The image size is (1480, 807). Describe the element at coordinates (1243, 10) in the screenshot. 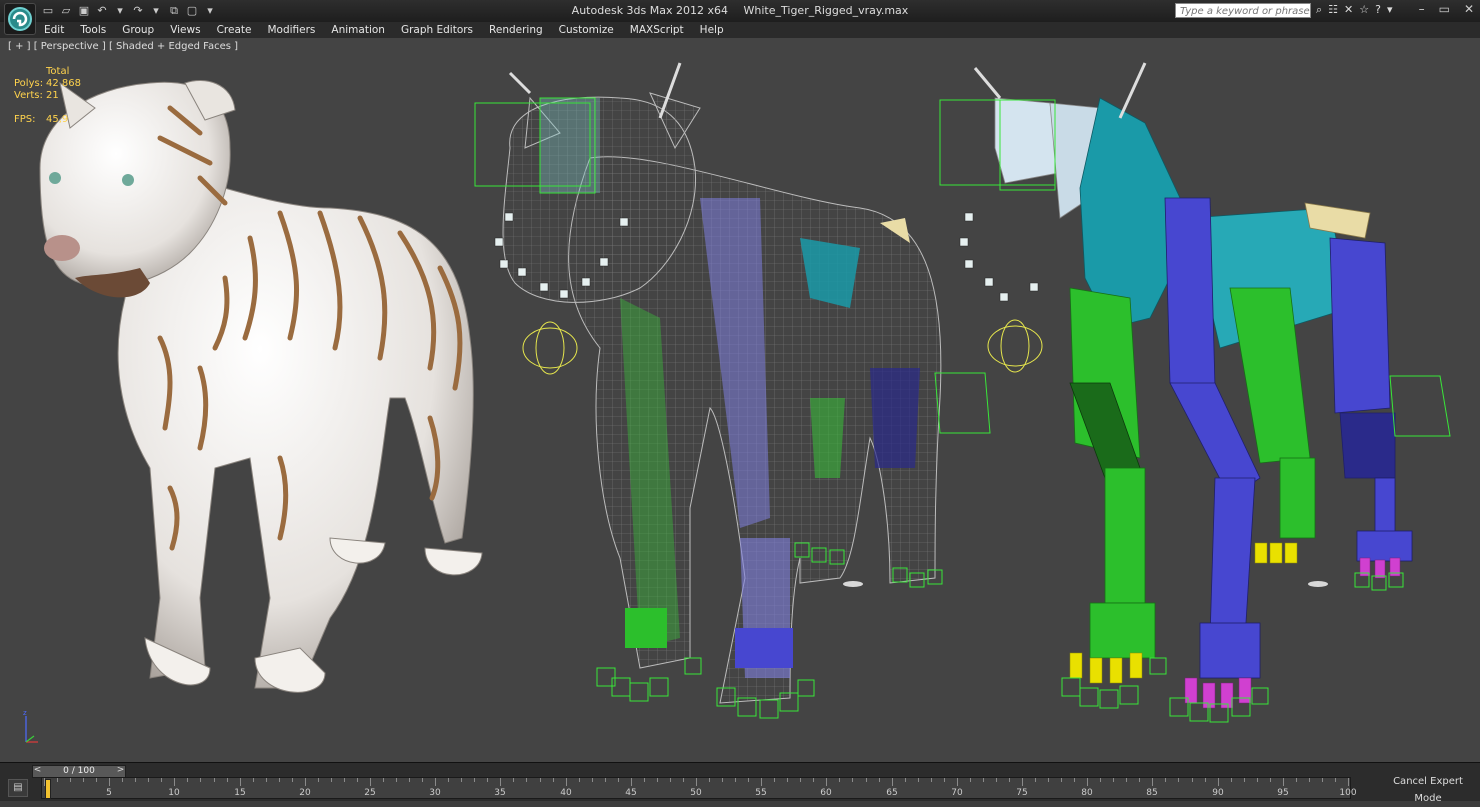

I see `search-input: Type a keyword or phrase` at that location.